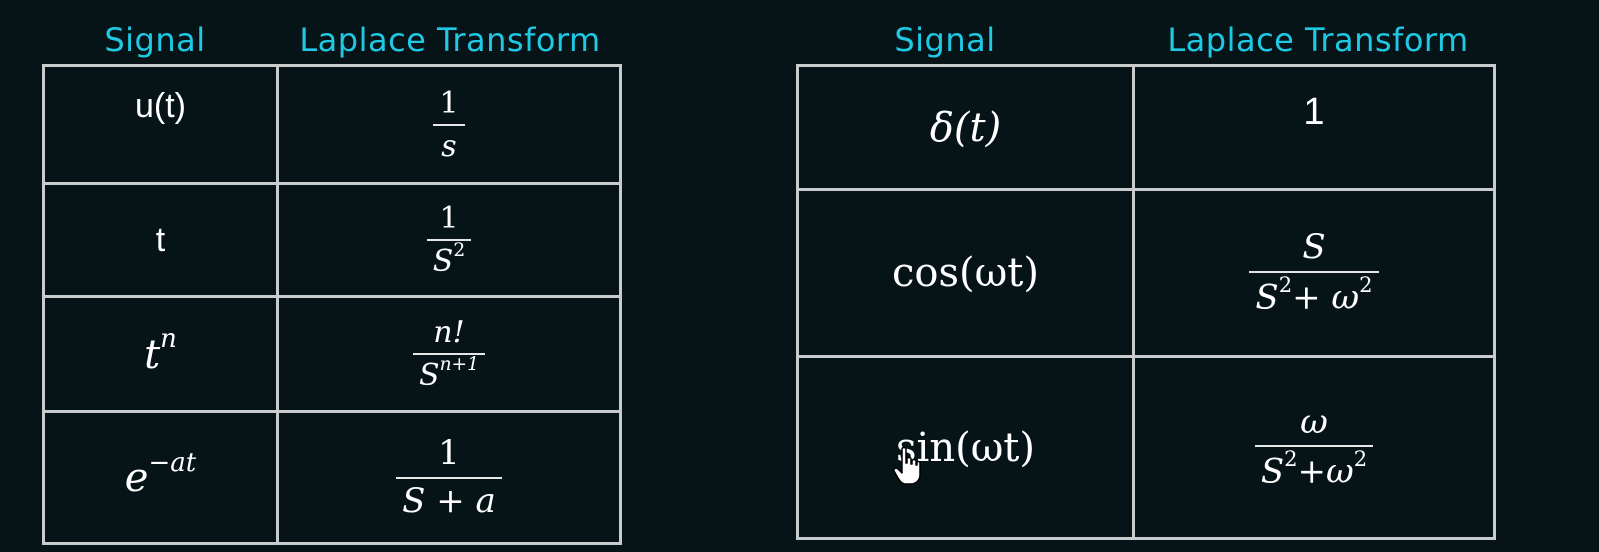 This screenshot has width=1599, height=552. I want to click on denominator: Sn+1, so click(449, 373).